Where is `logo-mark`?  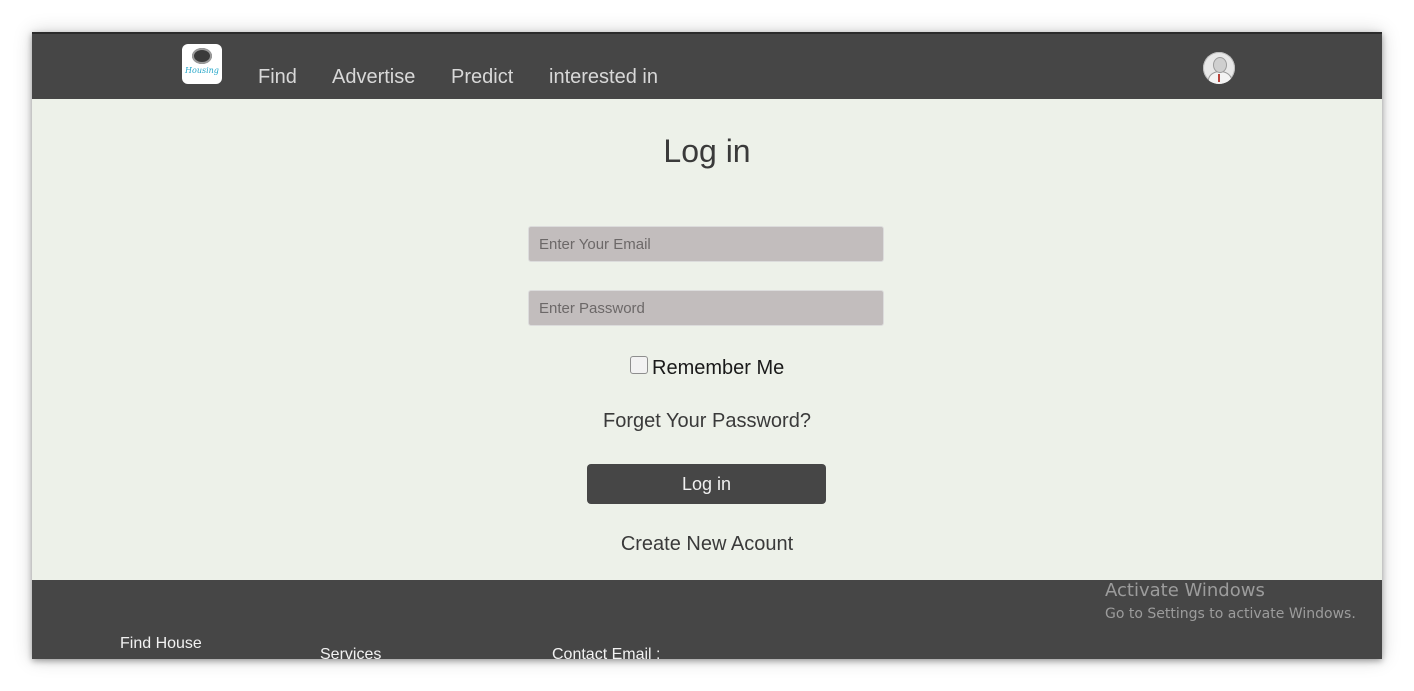
logo-mark is located at coordinates (202, 56).